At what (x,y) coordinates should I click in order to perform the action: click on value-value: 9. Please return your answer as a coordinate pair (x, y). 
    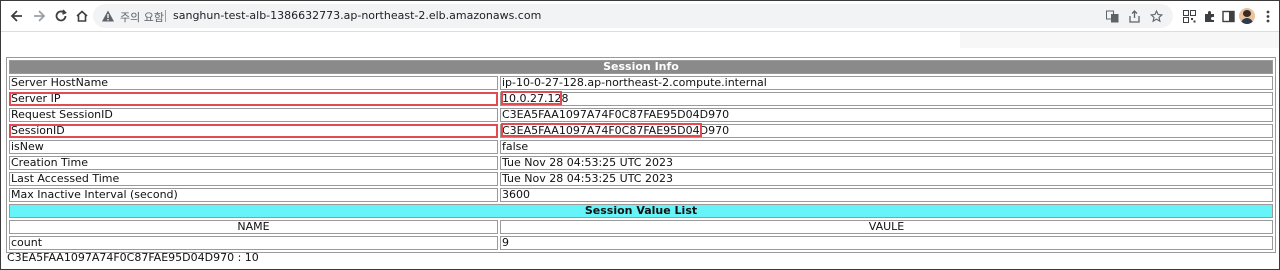
    Looking at the image, I should click on (886, 243).